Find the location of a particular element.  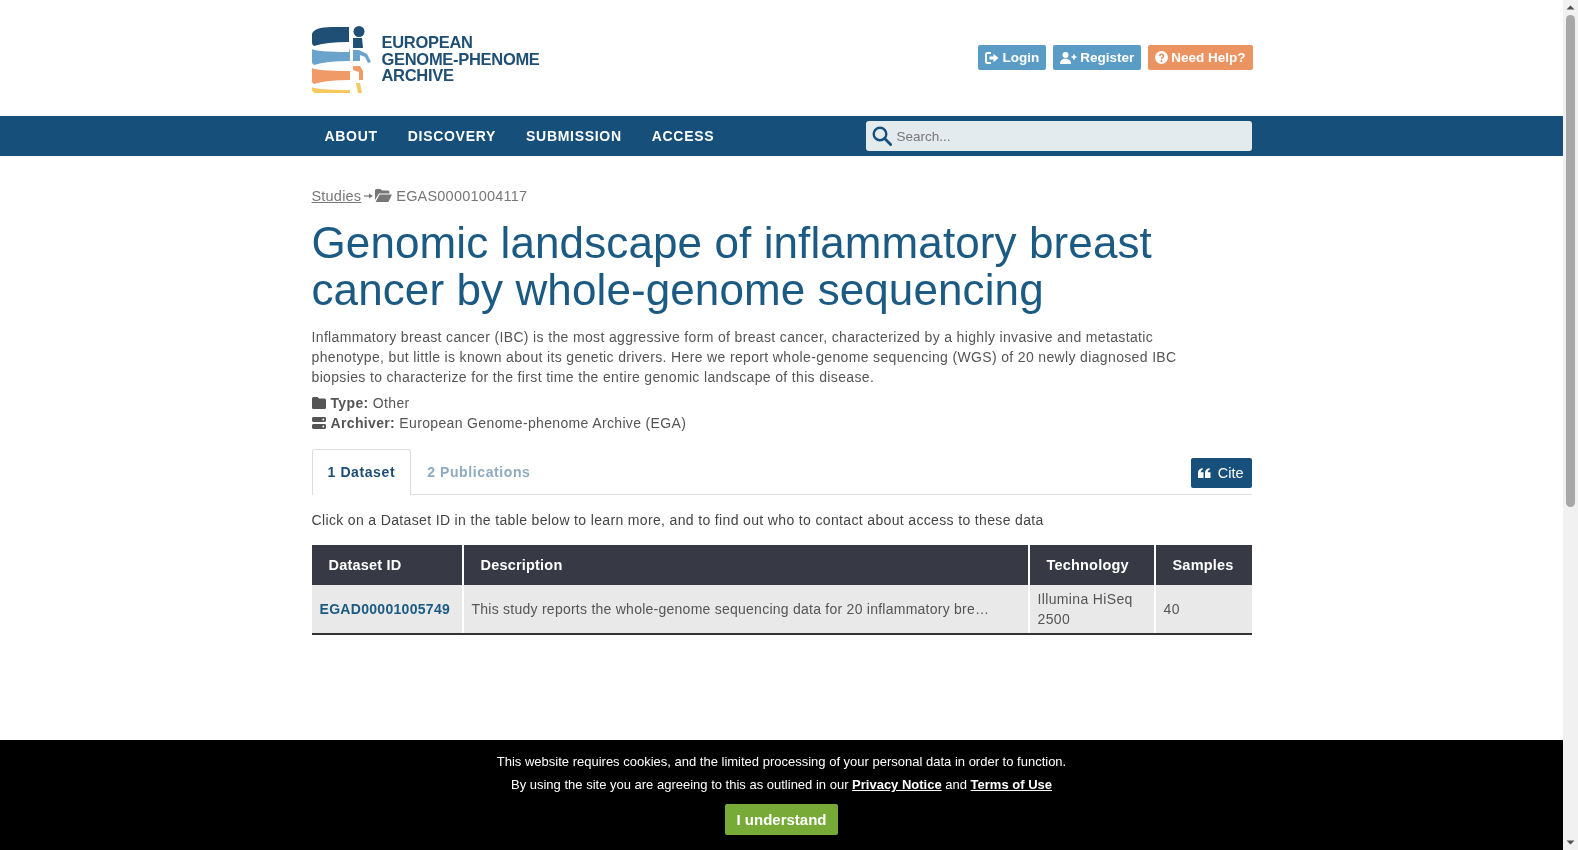

arrow-right-icon is located at coordinates (369, 195).